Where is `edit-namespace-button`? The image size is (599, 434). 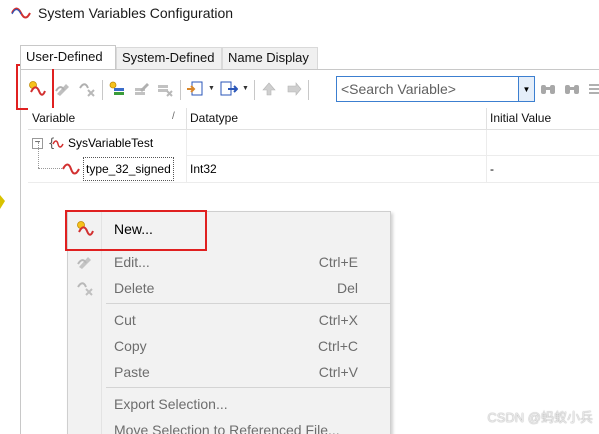 edit-namespace-button is located at coordinates (141, 89).